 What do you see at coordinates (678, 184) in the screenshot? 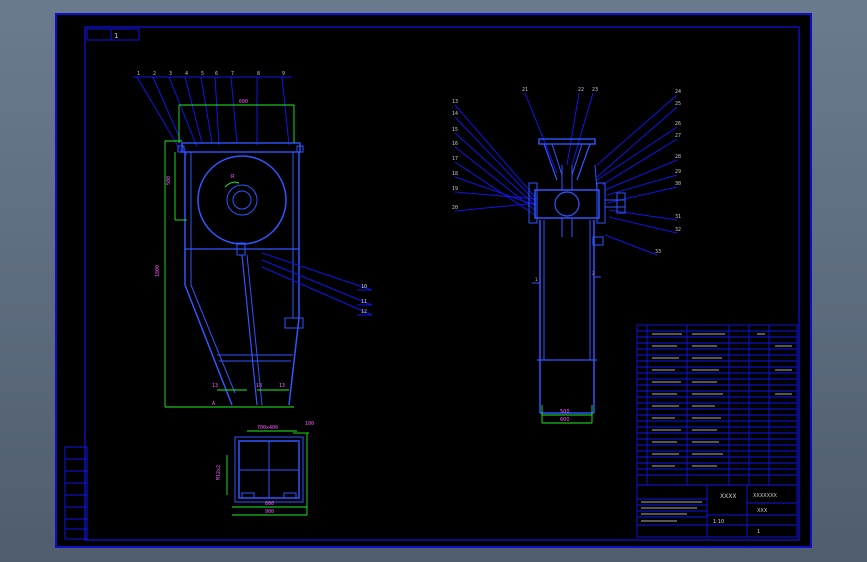
I see `svg-text: 30` at bounding box center [678, 184].